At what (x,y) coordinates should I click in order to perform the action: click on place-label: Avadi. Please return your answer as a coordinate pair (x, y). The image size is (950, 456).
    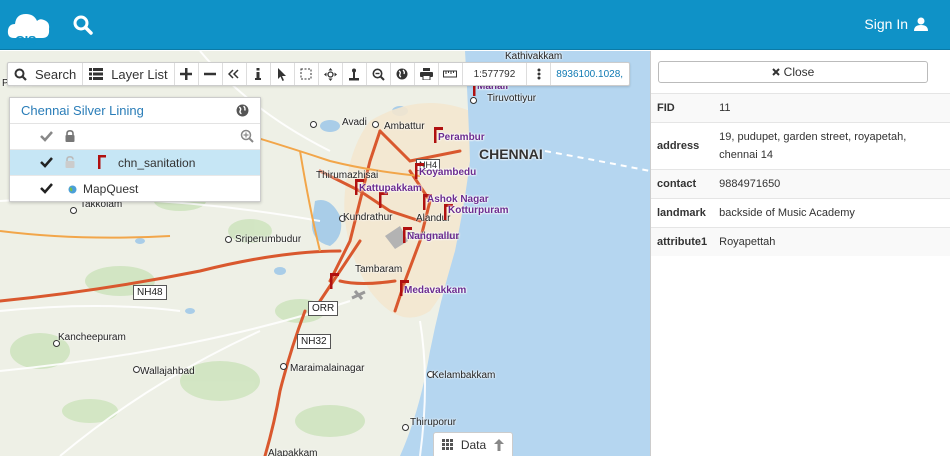
    Looking at the image, I should click on (354, 122).